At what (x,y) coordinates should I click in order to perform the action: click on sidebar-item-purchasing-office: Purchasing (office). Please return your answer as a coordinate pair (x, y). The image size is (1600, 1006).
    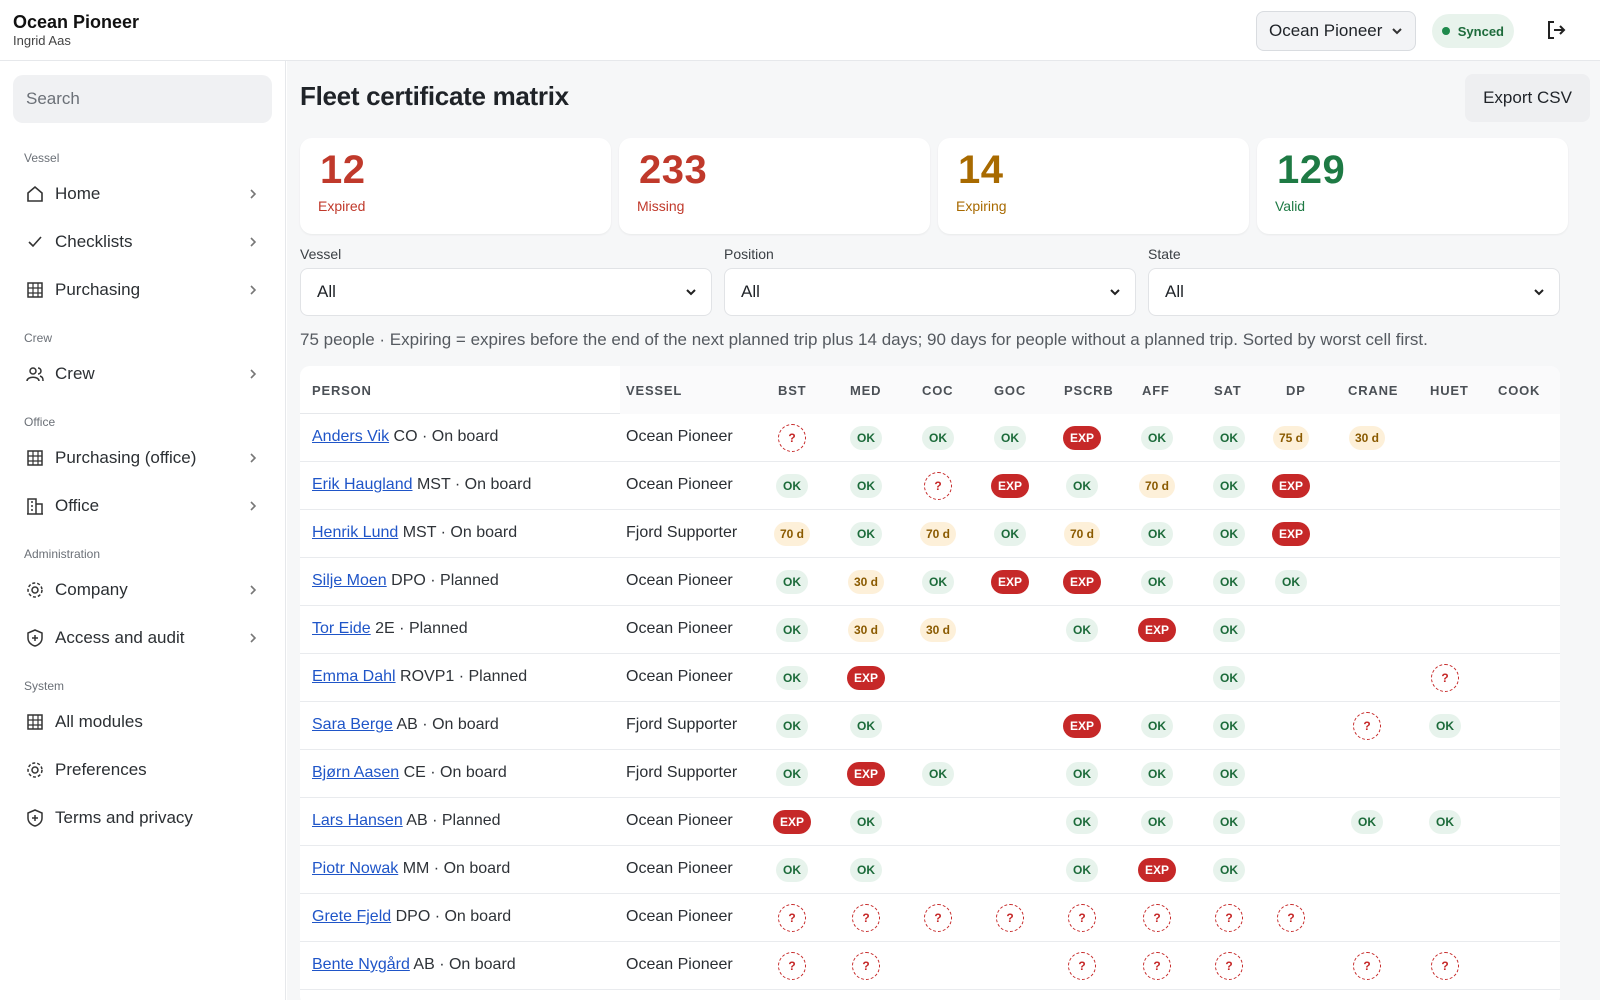
    Looking at the image, I should click on (142, 458).